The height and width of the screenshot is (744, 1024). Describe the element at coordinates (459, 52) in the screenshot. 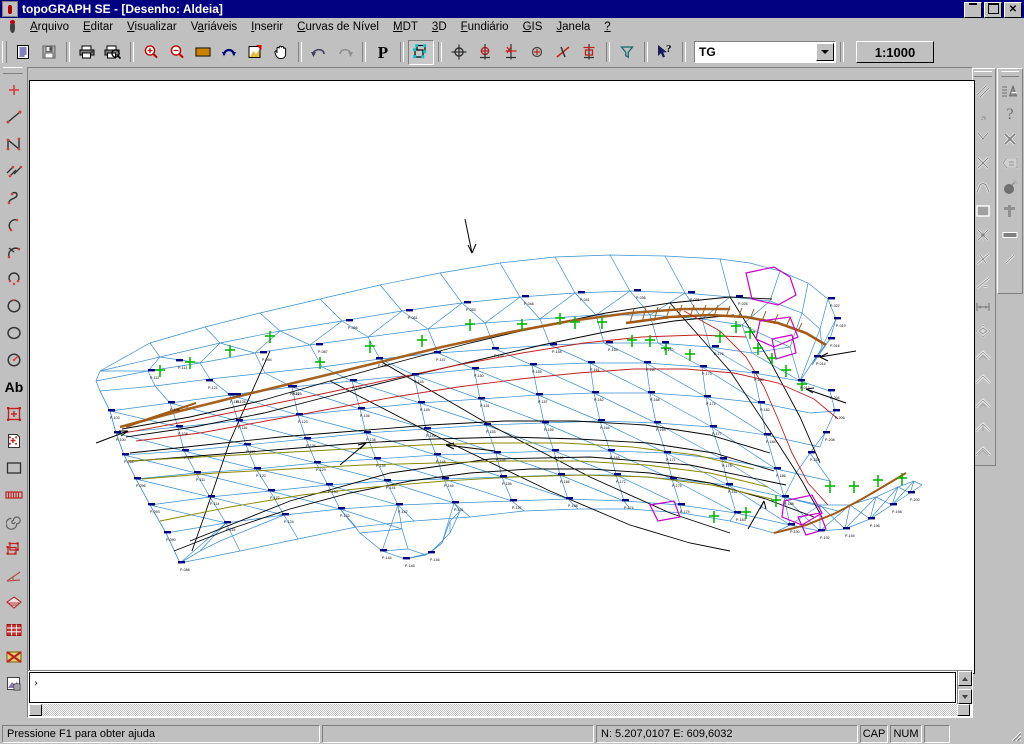

I see `snap-node-button` at that location.